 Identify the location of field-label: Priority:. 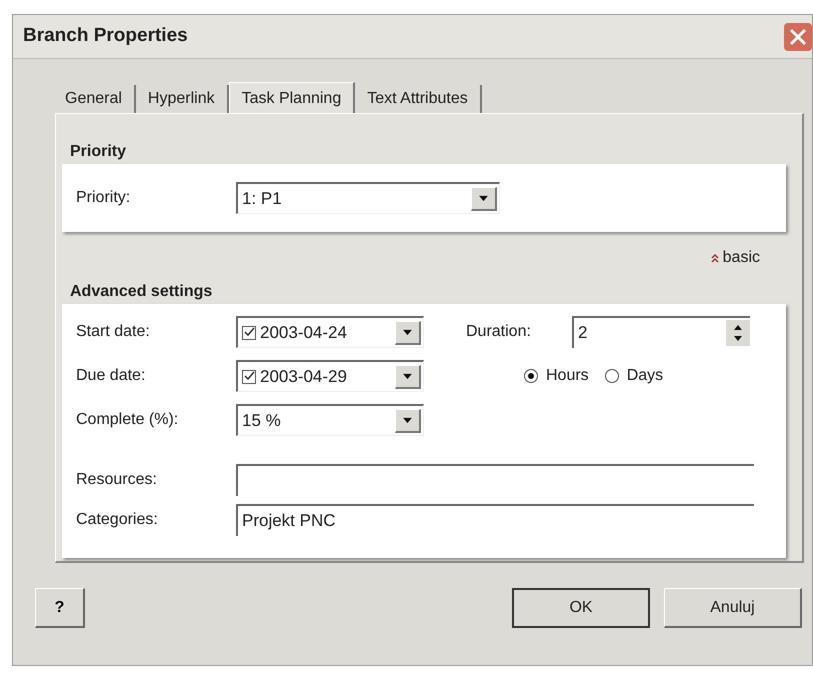
(104, 198).